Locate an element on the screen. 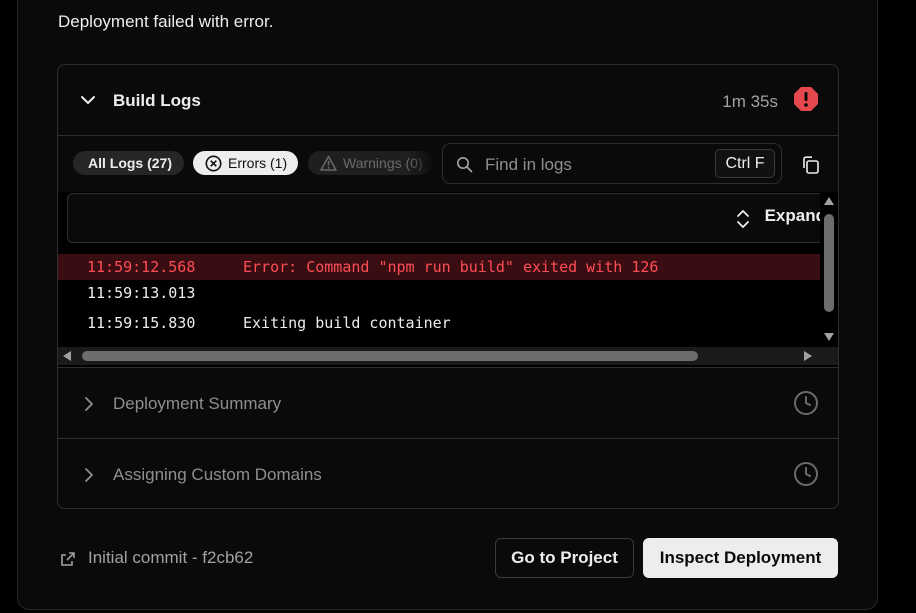  error-badge-icon is located at coordinates (806, 99).